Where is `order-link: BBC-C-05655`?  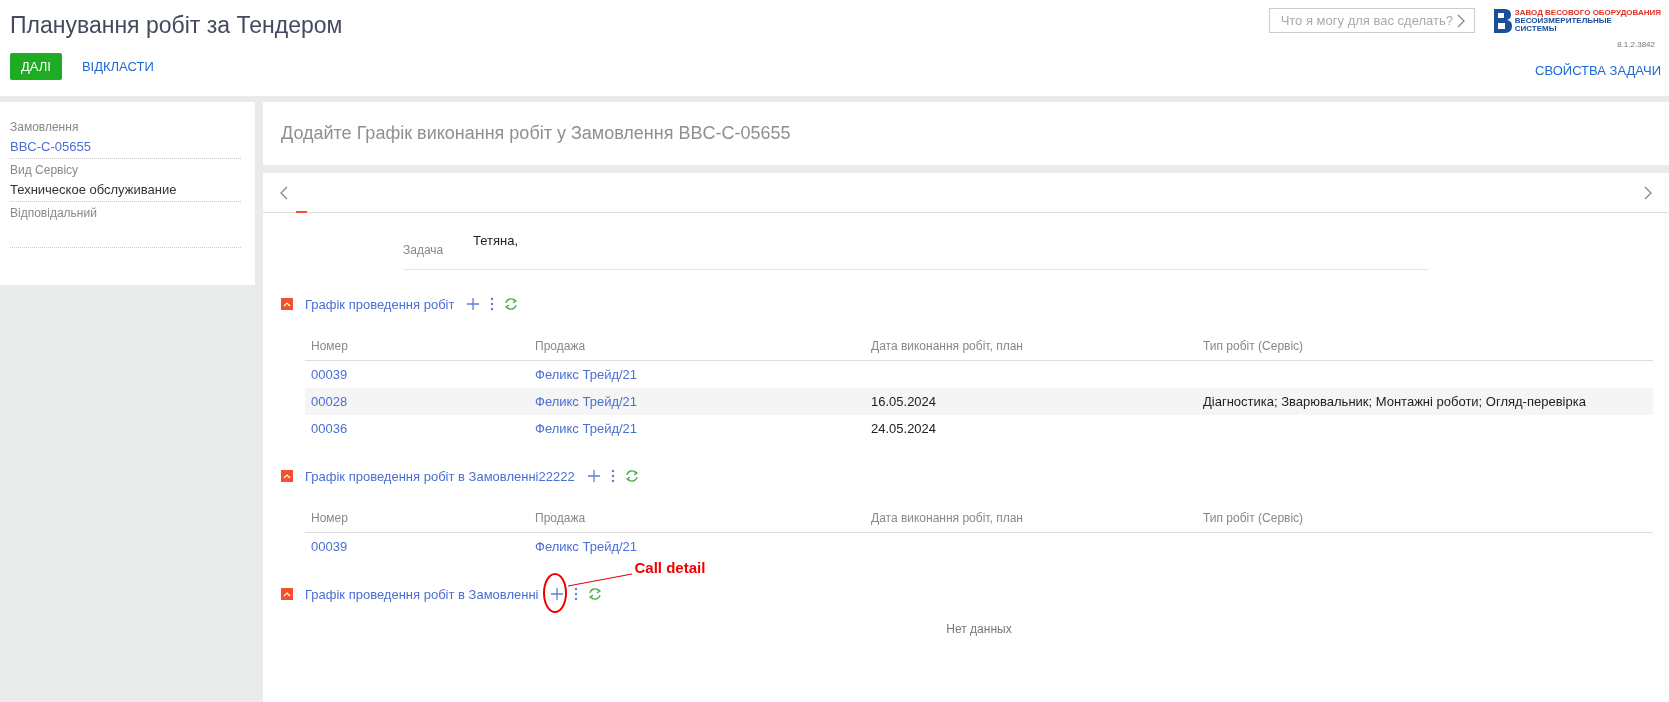 order-link: BBC-C-05655 is located at coordinates (50, 146).